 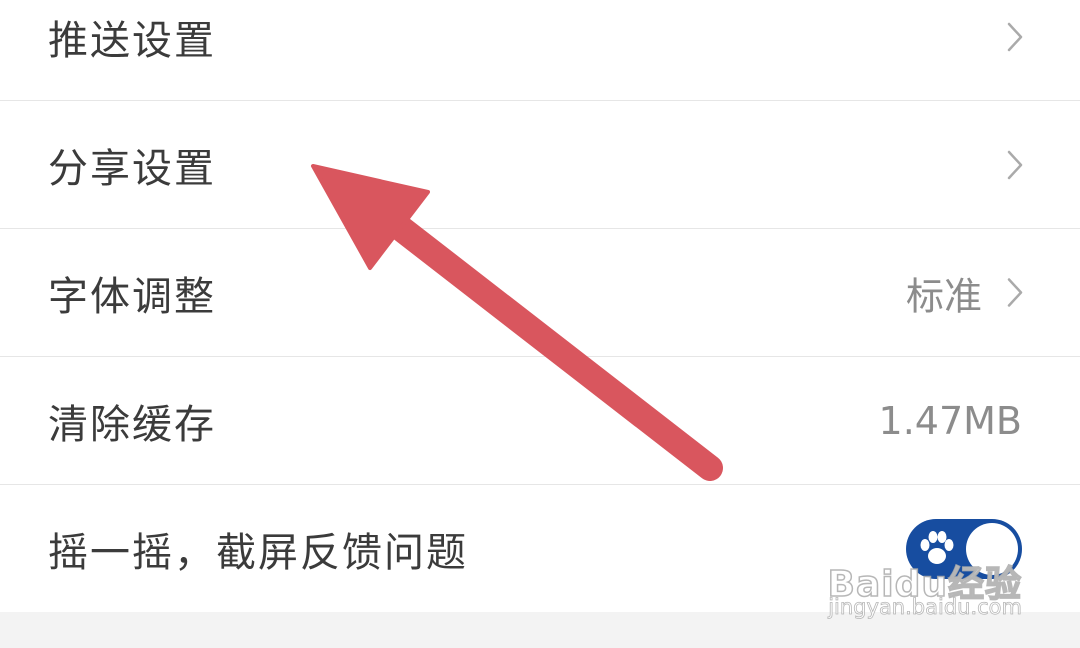 I want to click on settings-item-right: 标准, so click(x=965, y=292).